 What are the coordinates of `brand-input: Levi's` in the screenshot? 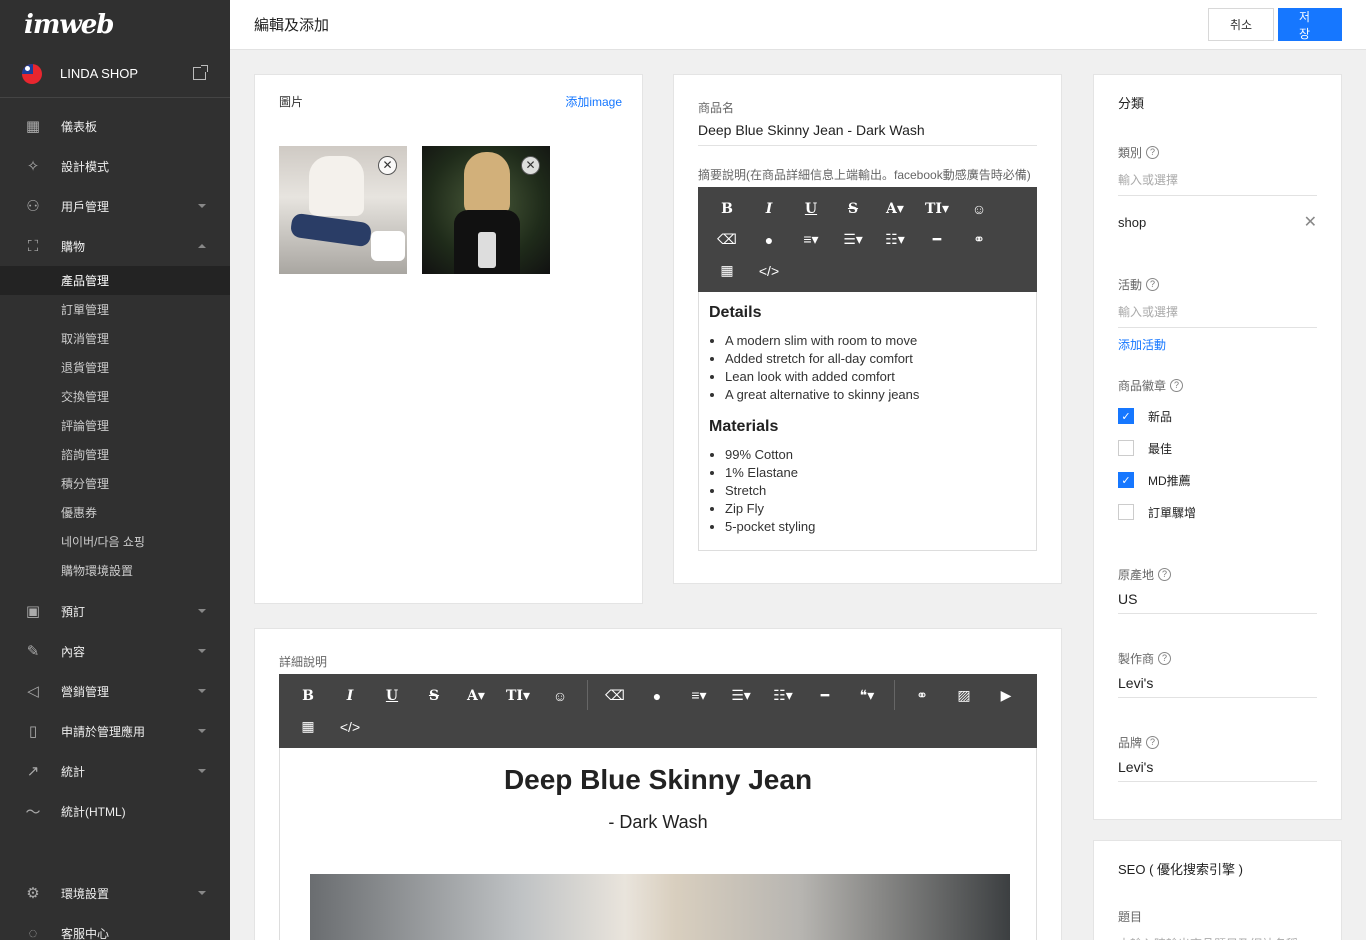 It's located at (1217, 766).